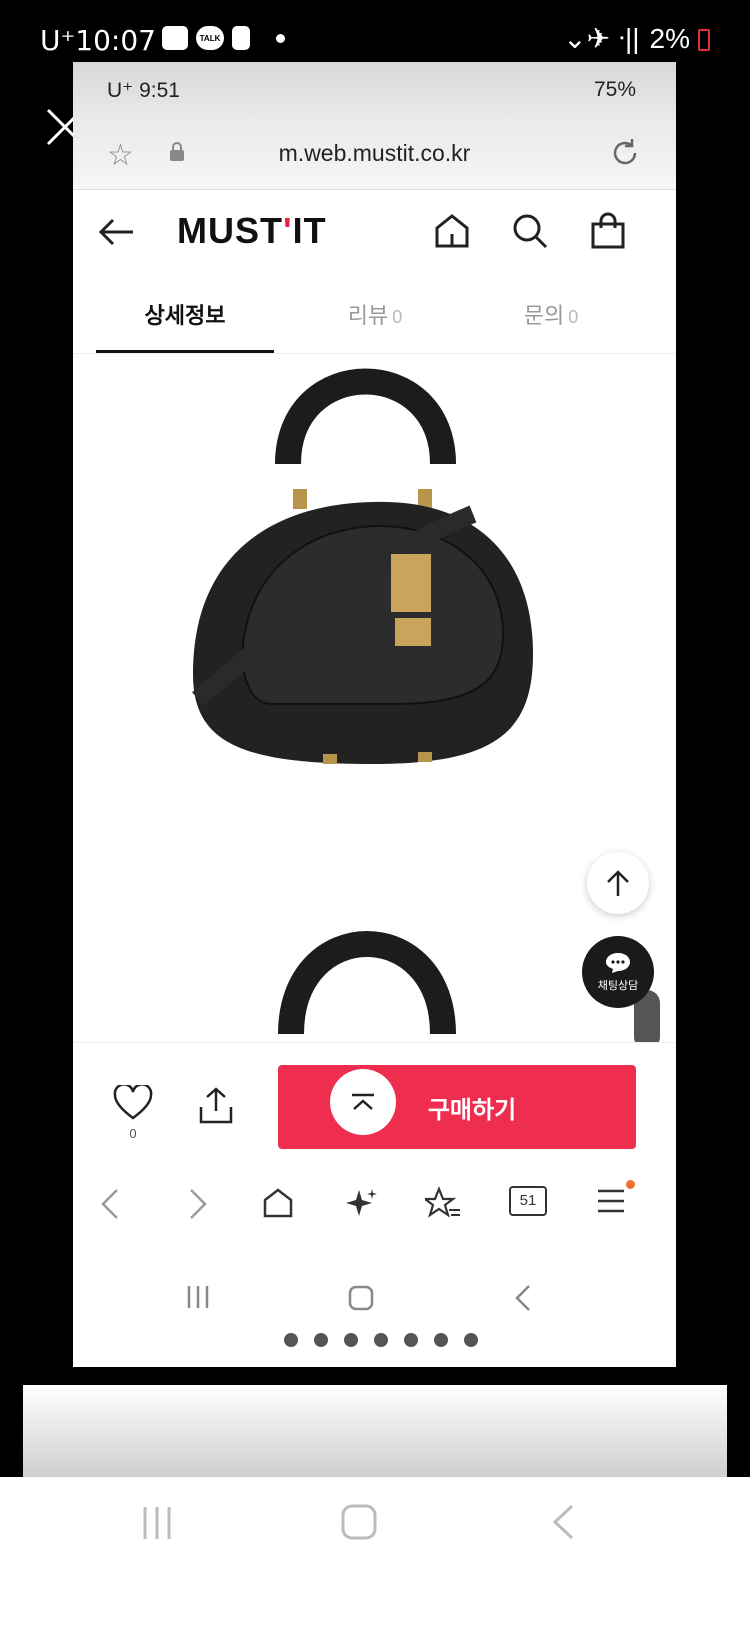 This screenshot has height=1625, width=750. I want to click on like-button: 0, so click(133, 1112).